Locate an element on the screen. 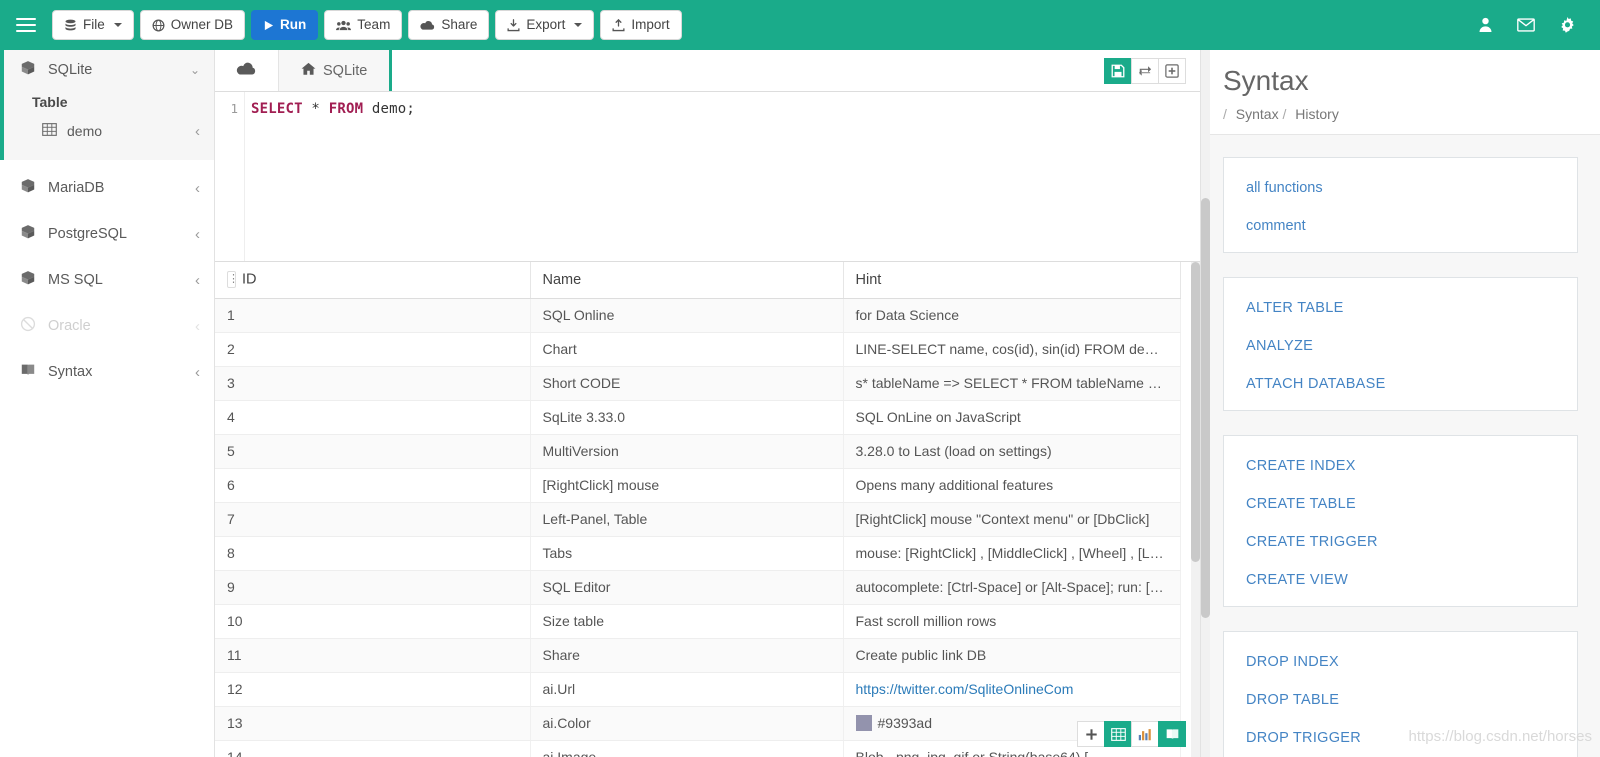  sidebar-item-ms-sql: MS SQL ‹ is located at coordinates (109, 280).